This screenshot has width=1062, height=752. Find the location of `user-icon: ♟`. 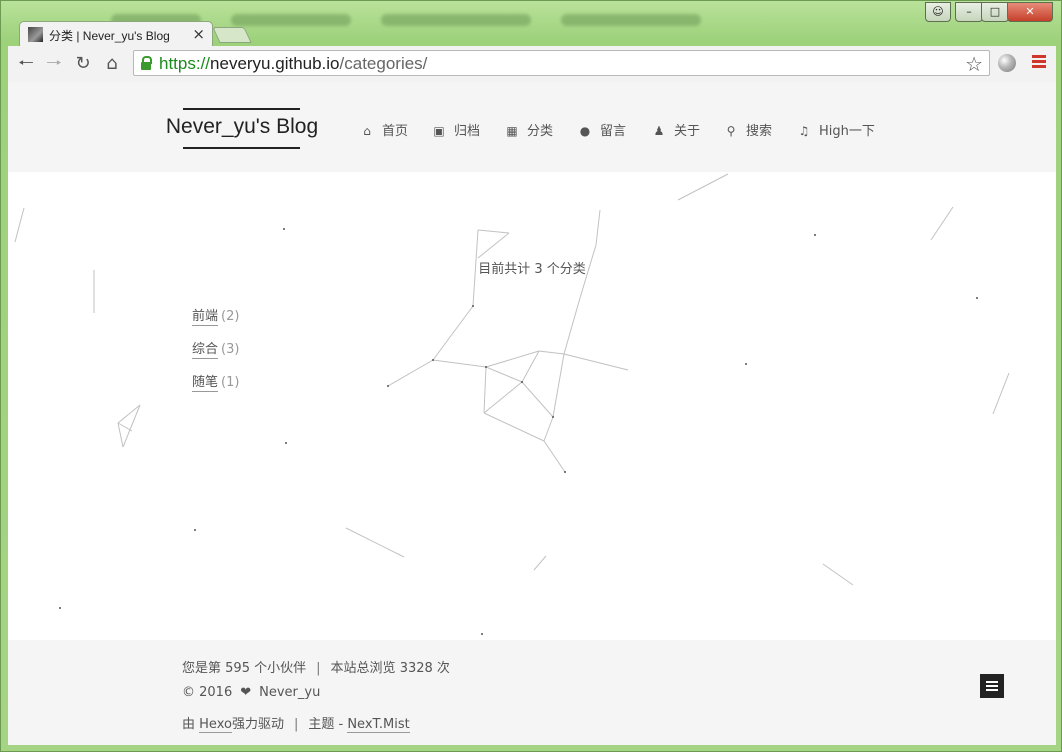

user-icon: ♟ is located at coordinates (659, 131).